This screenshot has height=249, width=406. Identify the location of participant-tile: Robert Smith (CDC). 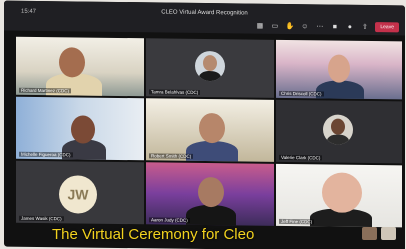
(210, 130).